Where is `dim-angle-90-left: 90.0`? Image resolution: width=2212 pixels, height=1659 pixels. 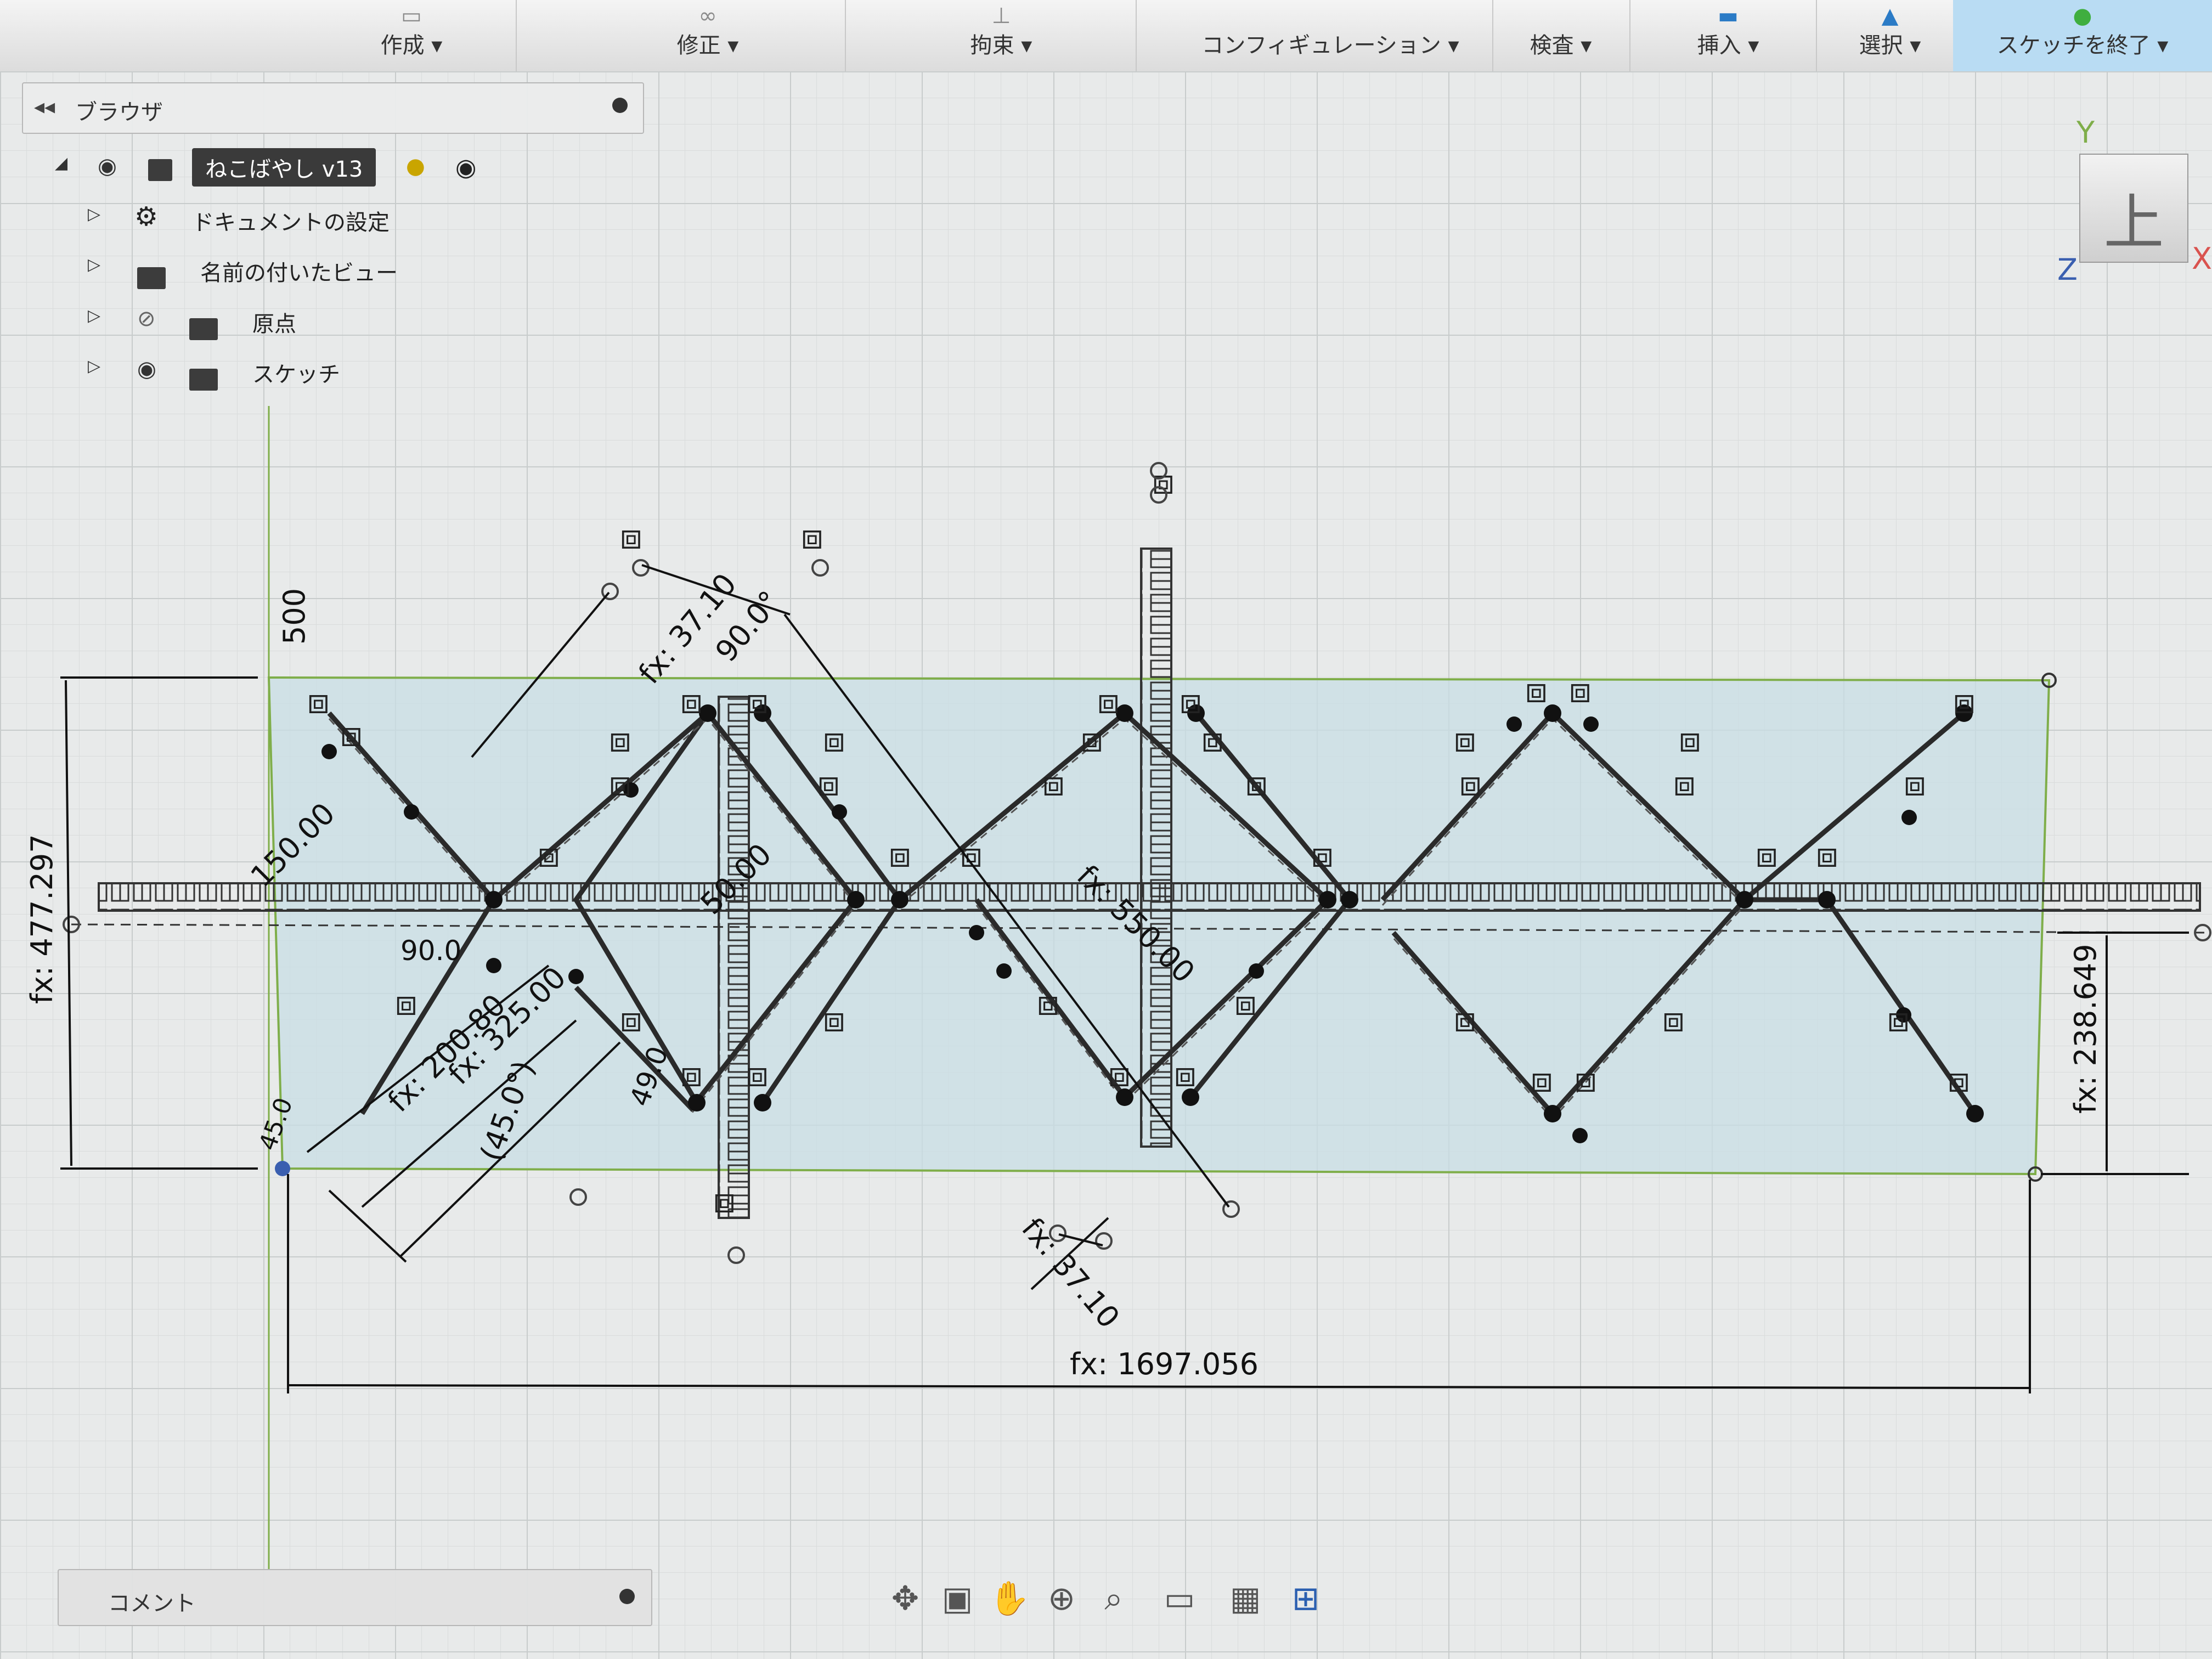 dim-angle-90-left: 90.0 is located at coordinates (430, 951).